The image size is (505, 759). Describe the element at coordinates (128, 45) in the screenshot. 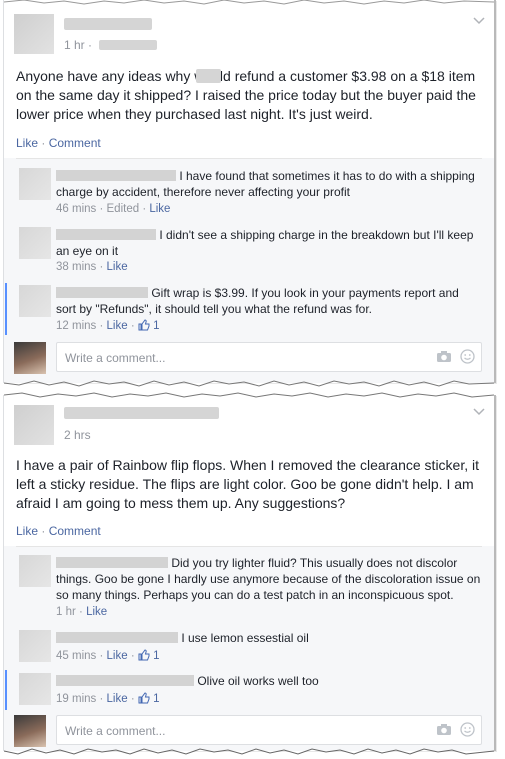

I see `audience-blur` at that location.